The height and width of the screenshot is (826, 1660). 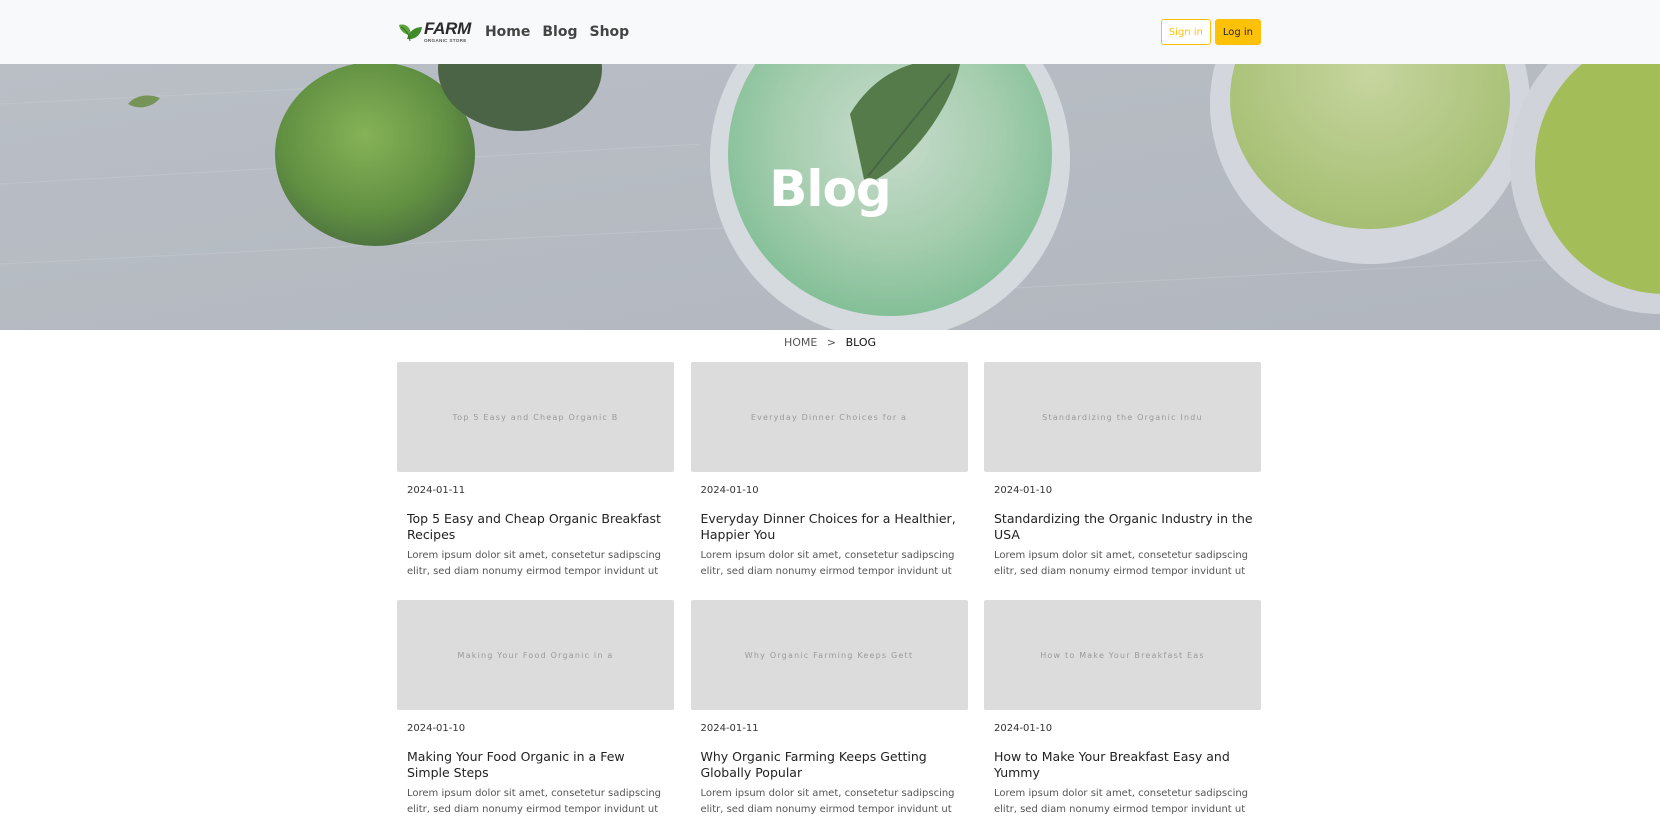 I want to click on thumbnail-alt-text: Everyday Dinner Choices for a, so click(x=829, y=417).